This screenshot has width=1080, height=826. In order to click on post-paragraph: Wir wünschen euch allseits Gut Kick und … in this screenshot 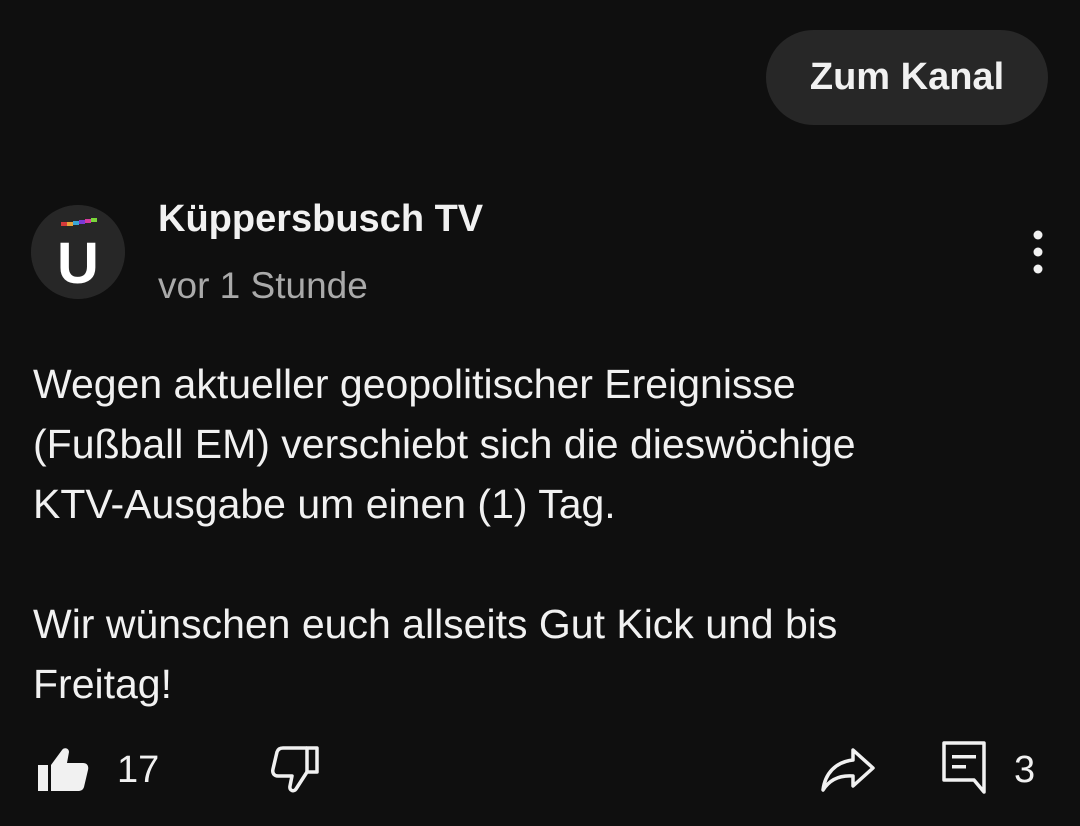, I will do `click(538, 654)`.